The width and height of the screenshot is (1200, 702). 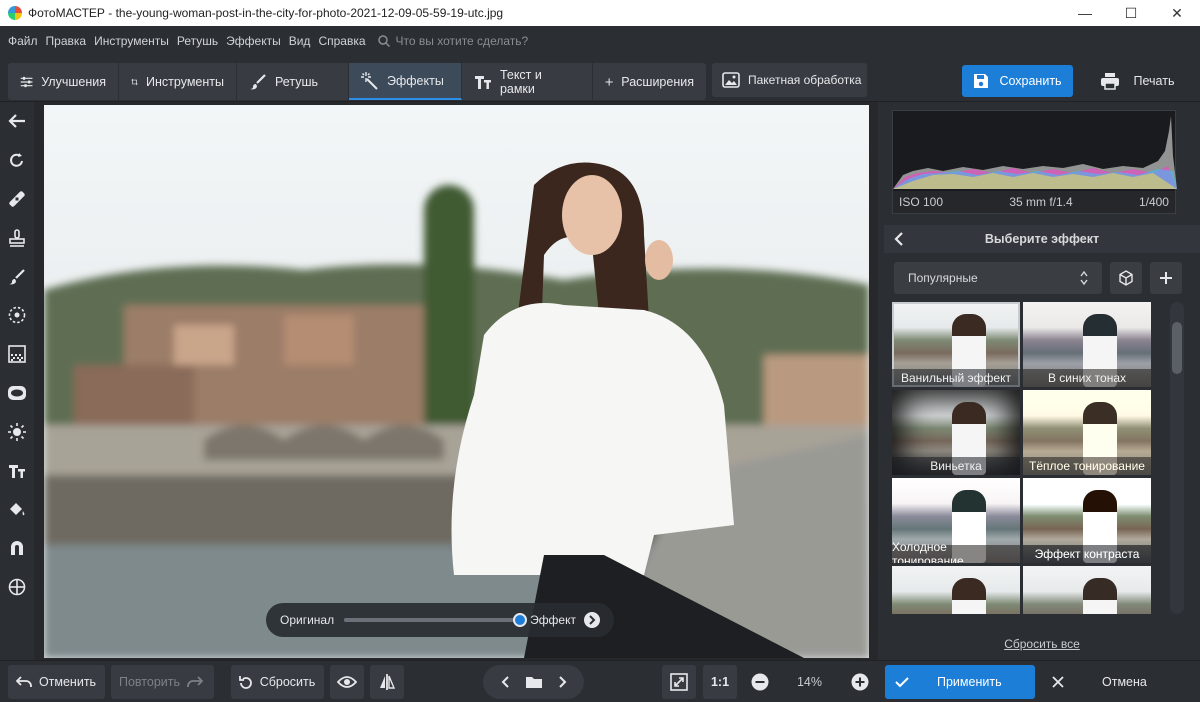 I want to click on effect-label: Эффект, so click(x=553, y=620).